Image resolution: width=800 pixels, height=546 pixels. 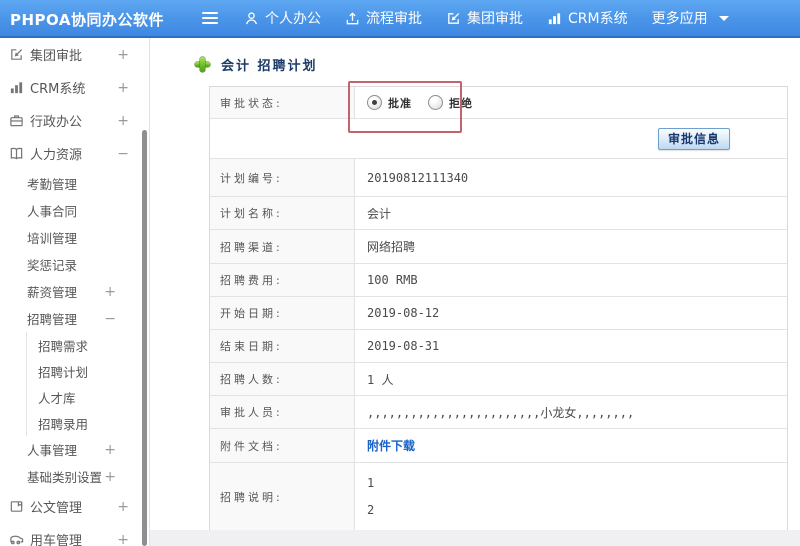 I want to click on sidebar-item: 人才库, so click(x=87, y=397).